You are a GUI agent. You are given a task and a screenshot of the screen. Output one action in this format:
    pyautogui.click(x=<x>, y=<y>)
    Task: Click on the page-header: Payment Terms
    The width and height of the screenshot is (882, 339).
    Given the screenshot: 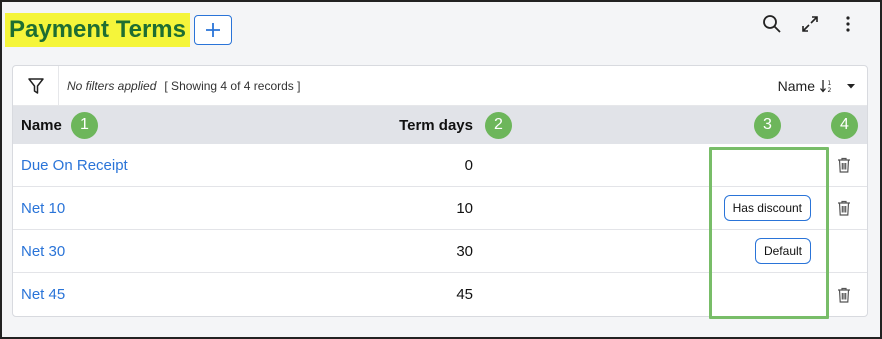 What is the action you would take?
    pyautogui.click(x=118, y=30)
    